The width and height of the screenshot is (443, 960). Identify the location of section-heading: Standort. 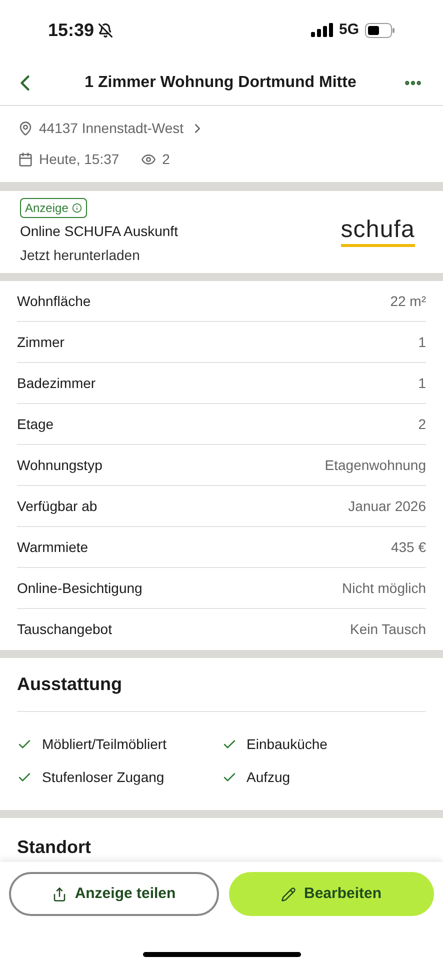
(54, 847).